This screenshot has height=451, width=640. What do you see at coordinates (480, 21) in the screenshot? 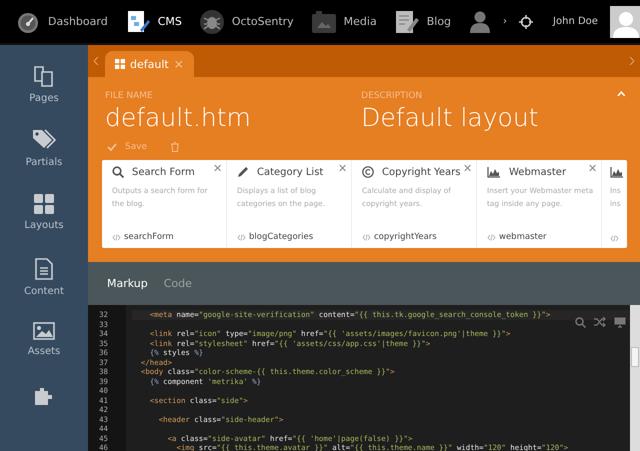
I see `user-icon` at bounding box center [480, 21].